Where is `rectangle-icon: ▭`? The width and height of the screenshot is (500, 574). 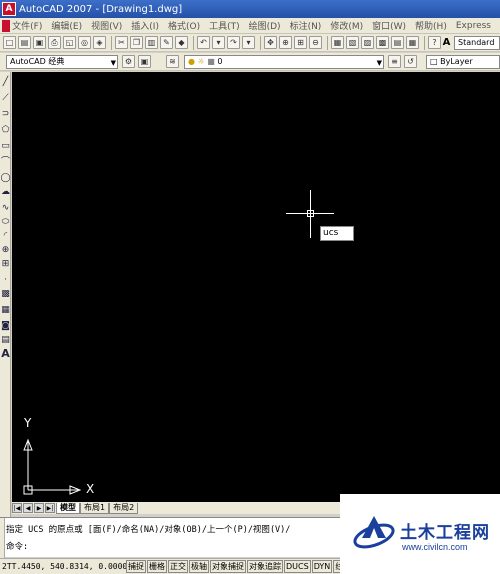
rectangle-icon: ▭ is located at coordinates (5, 146).